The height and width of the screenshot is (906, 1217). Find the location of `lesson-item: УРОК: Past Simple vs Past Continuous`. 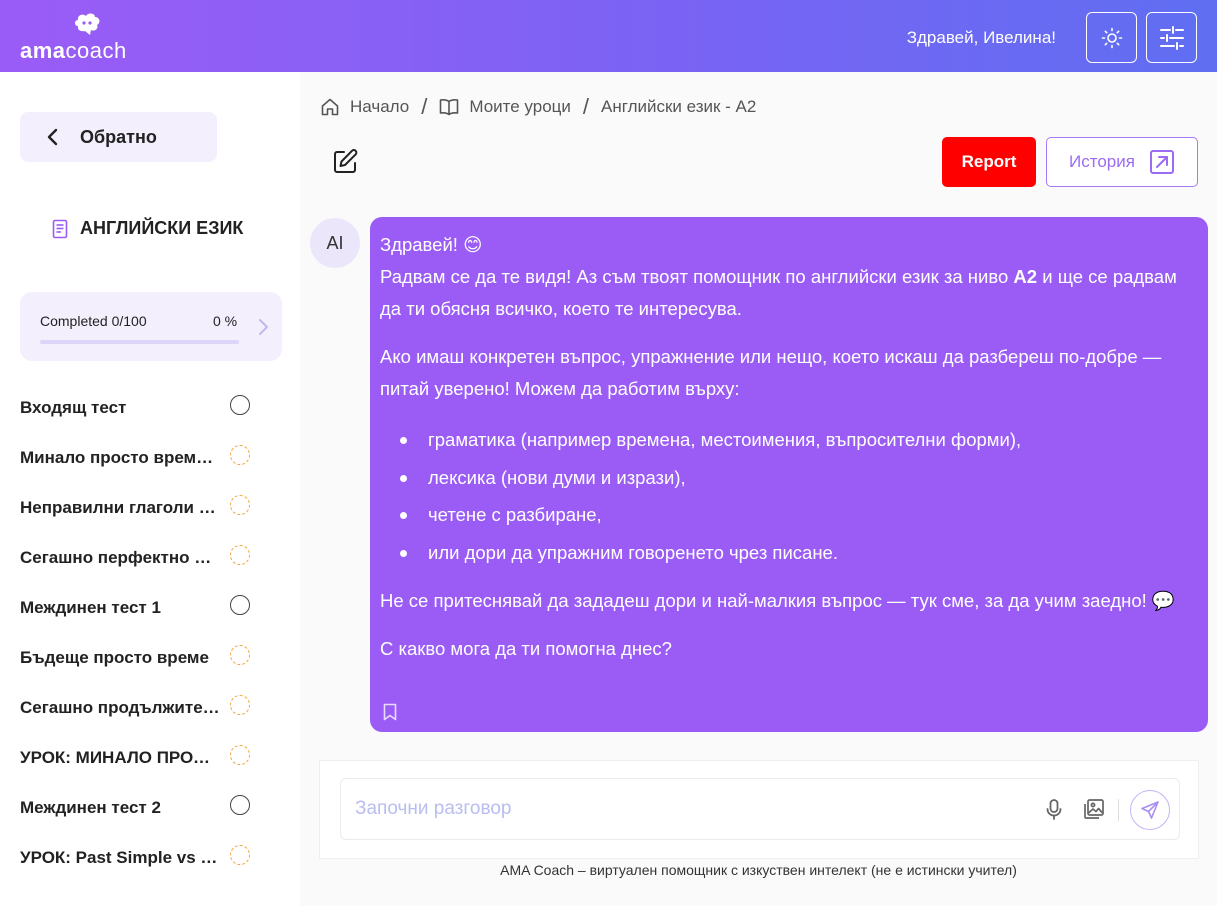

lesson-item: УРОК: Past Simple vs Past Continuous is located at coordinates (150, 858).